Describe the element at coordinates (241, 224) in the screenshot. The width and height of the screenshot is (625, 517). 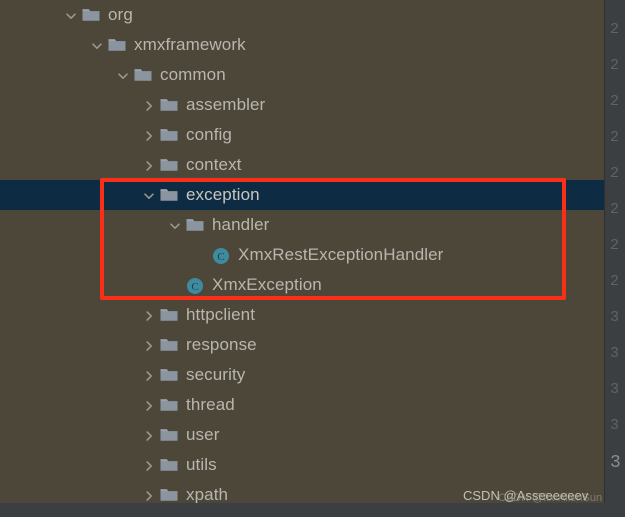
I see `tree-row-label: handler` at that location.